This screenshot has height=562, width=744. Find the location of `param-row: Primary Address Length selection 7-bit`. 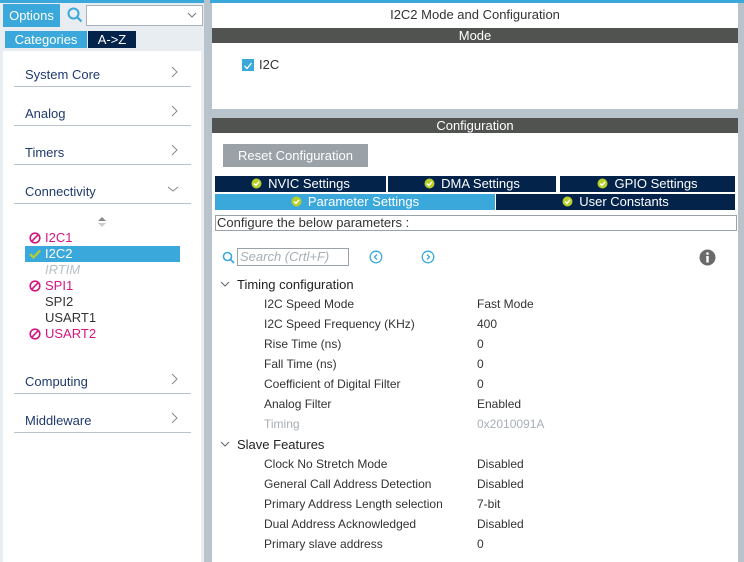

param-row: Primary Address Length selection 7-bit is located at coordinates (494, 504).